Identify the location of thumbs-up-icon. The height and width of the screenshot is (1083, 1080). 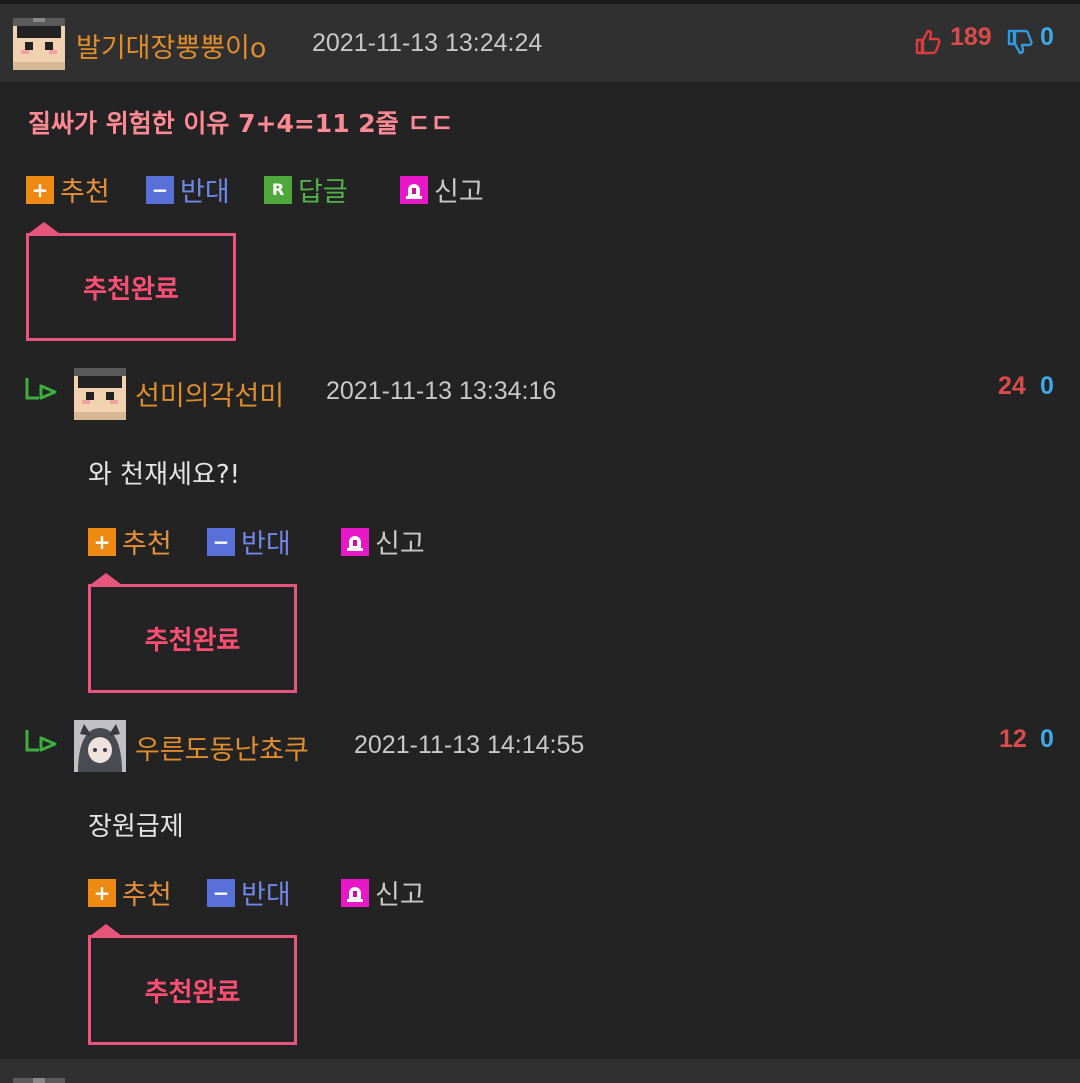
(928, 42).